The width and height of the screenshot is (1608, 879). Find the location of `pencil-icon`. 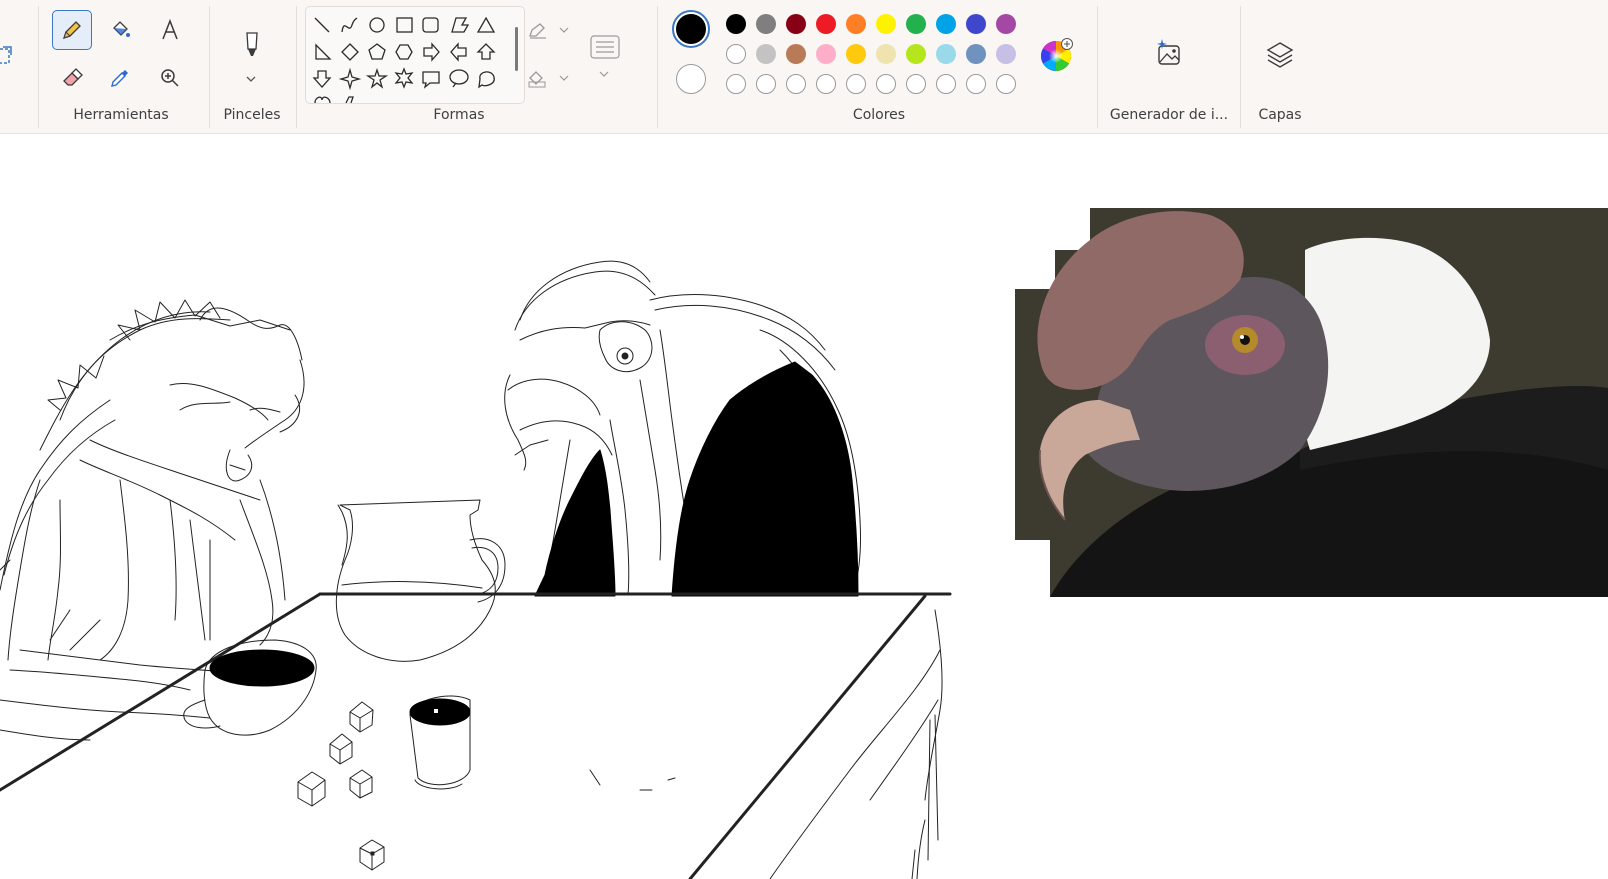

pencil-icon is located at coordinates (72, 30).